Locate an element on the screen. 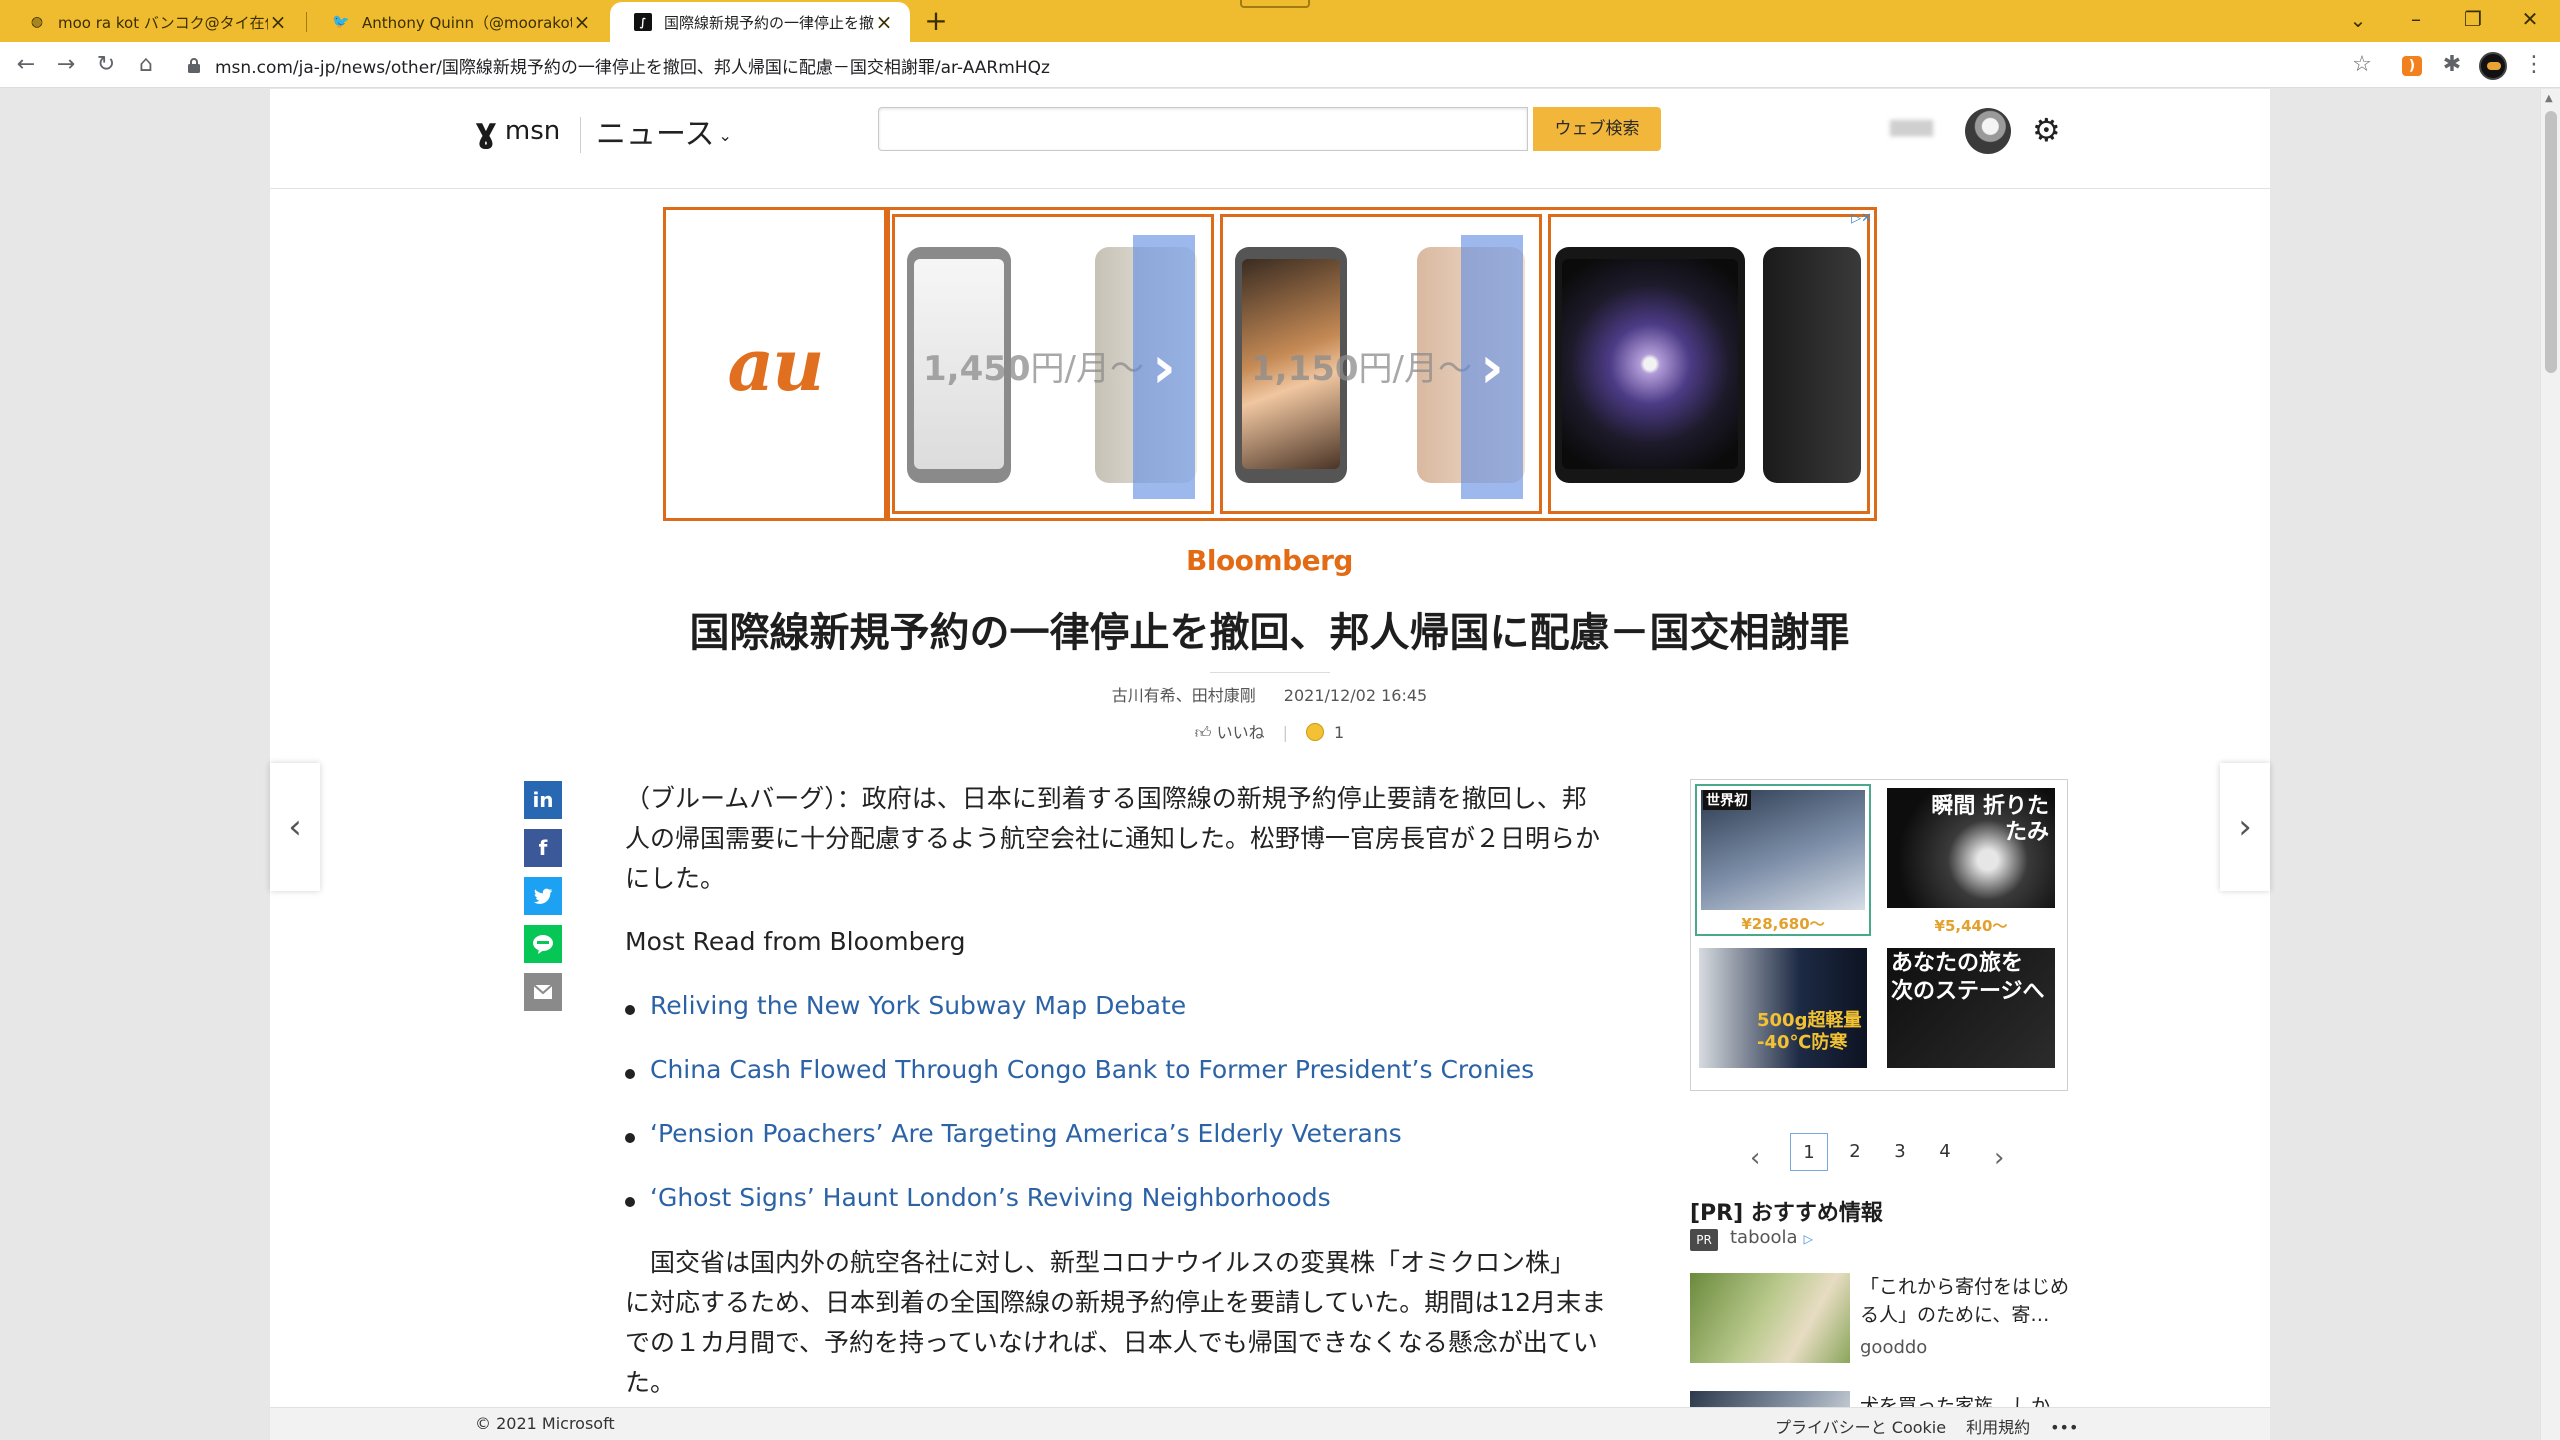 The width and height of the screenshot is (2560, 1440). twitter-bird-icon: 🐦 is located at coordinates (341, 22).